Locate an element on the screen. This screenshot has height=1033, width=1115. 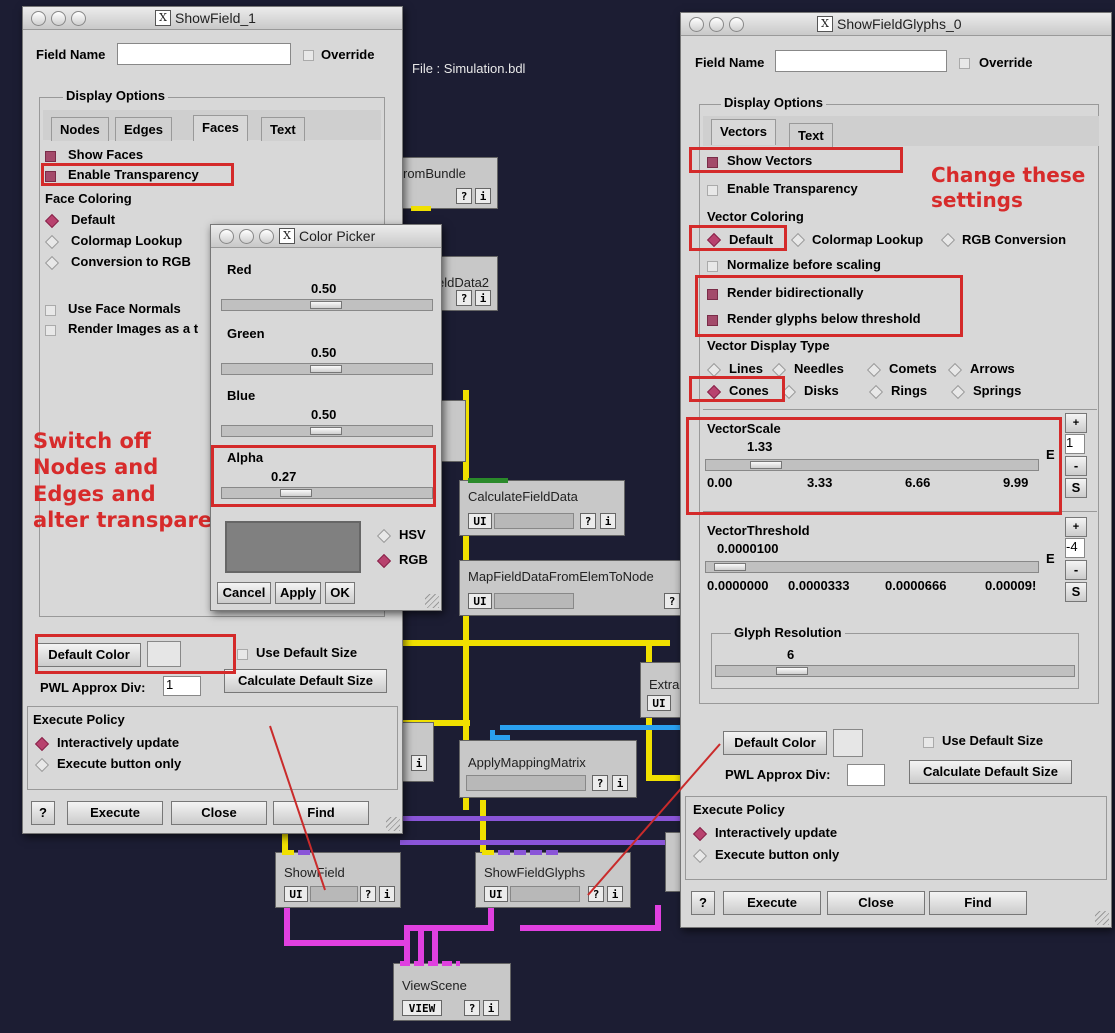
arrow-to-glyphs is located at coordinates (654, 819).